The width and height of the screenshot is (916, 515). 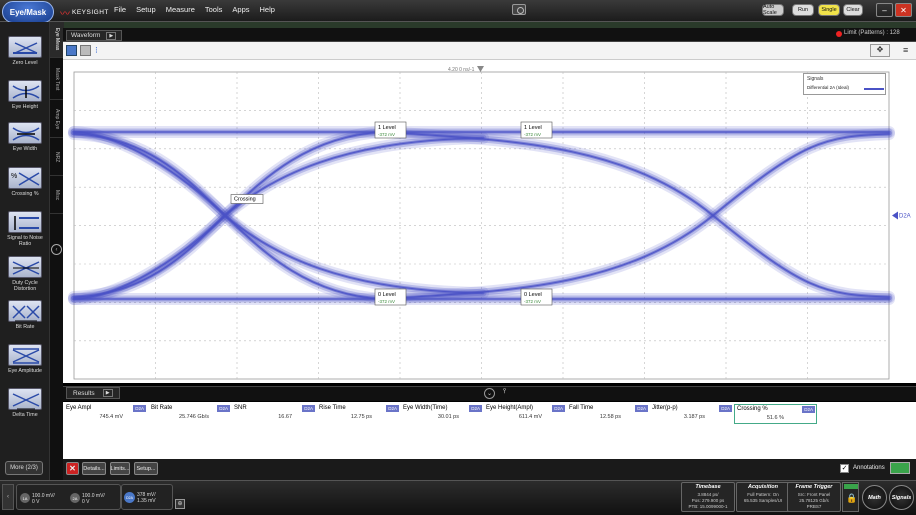 What do you see at coordinates (903, 10) in the screenshot?
I see `close-icon: ✕` at bounding box center [903, 10].